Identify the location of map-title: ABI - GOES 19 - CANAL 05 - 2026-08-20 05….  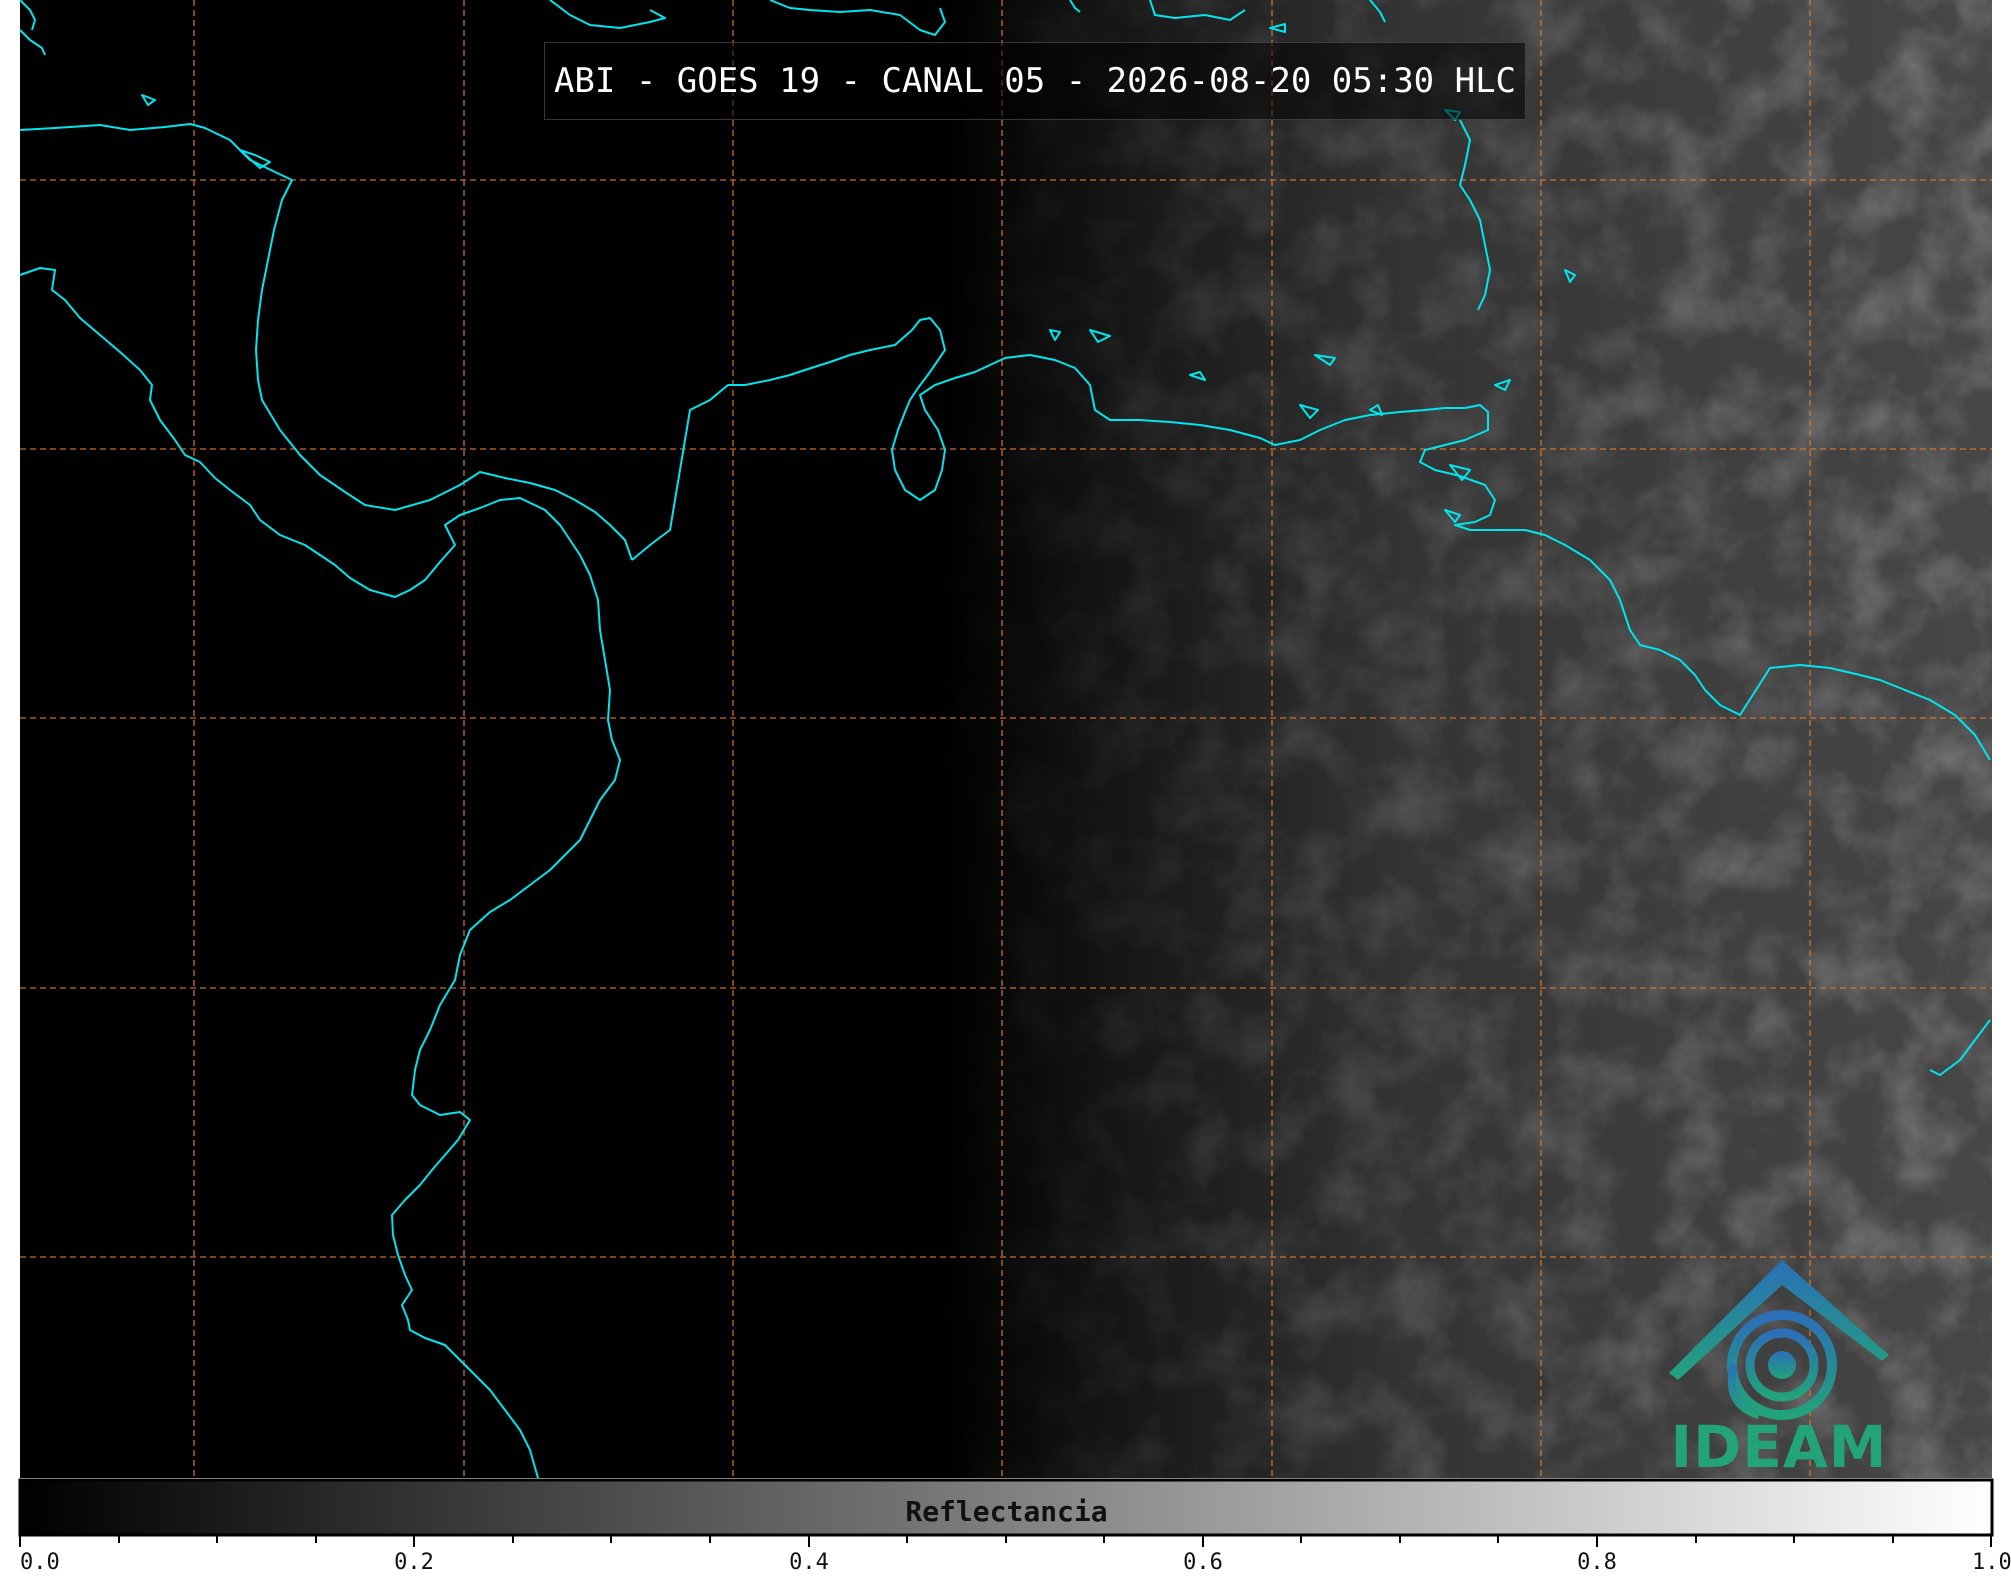
(1035, 81).